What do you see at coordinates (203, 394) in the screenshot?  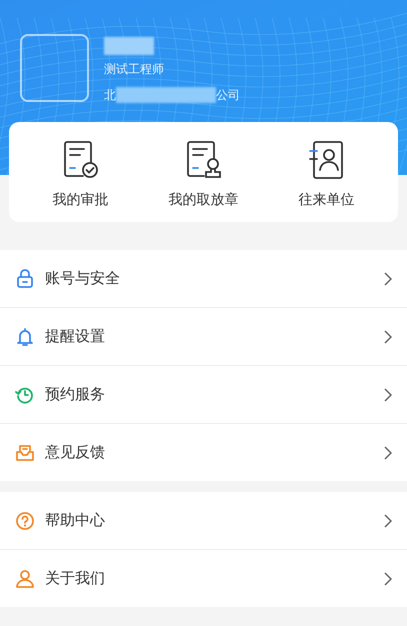 I see `menu-item: 预约服务` at bounding box center [203, 394].